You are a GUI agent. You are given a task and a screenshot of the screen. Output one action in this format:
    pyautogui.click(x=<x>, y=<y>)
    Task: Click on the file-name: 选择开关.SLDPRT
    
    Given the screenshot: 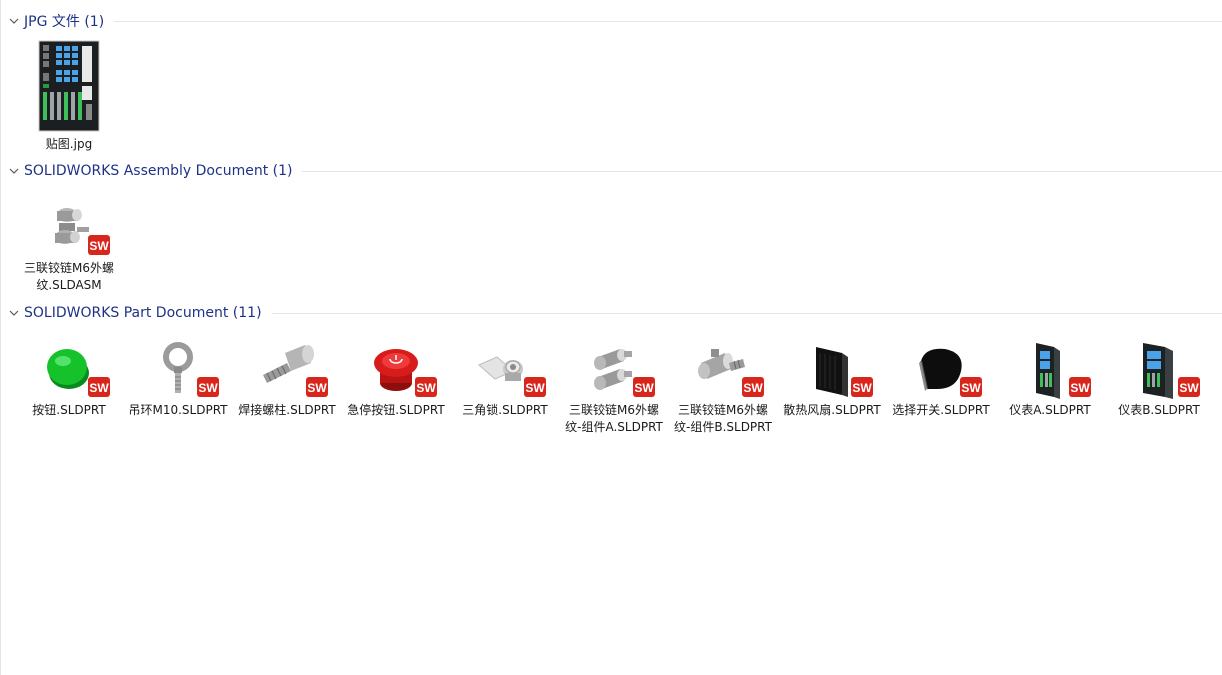 What is the action you would take?
    pyautogui.click(x=941, y=410)
    